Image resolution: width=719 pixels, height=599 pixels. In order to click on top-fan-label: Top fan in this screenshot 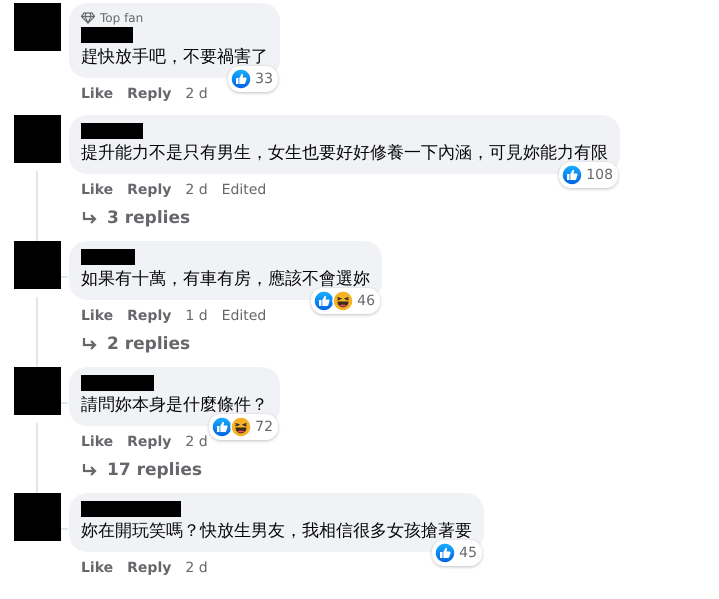, I will do `click(122, 18)`.